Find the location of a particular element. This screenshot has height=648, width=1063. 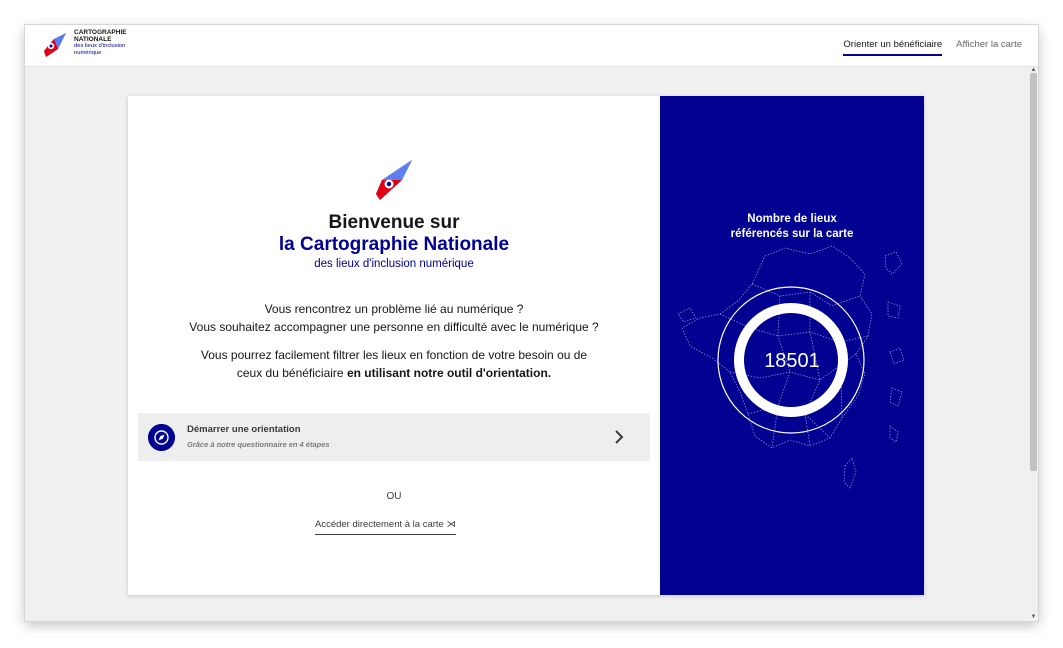

welcome-subtitle: la Cartographie Nationale is located at coordinates (394, 244).